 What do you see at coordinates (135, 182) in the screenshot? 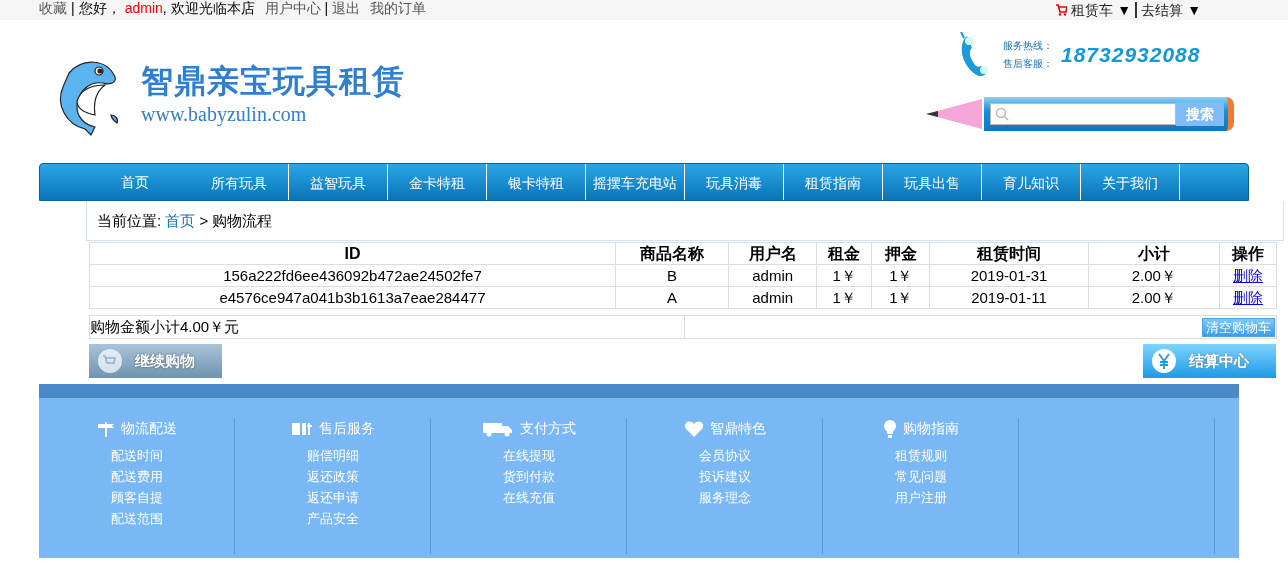
I see `nav-link: 首页` at bounding box center [135, 182].